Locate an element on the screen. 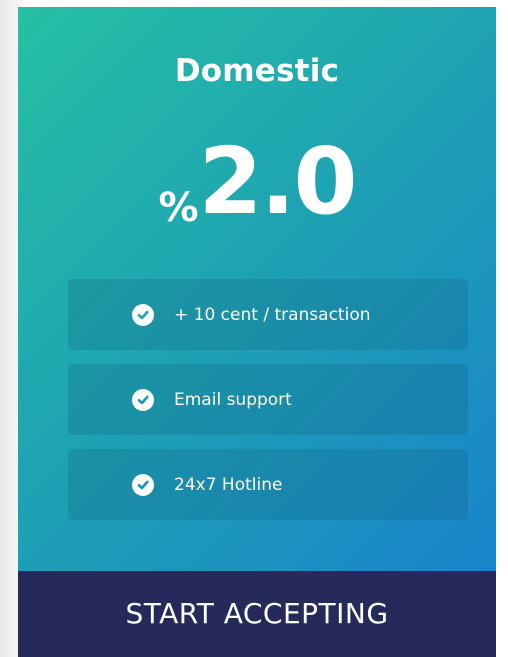 The height and width of the screenshot is (657, 508). feature-item: Email support is located at coordinates (268, 399).